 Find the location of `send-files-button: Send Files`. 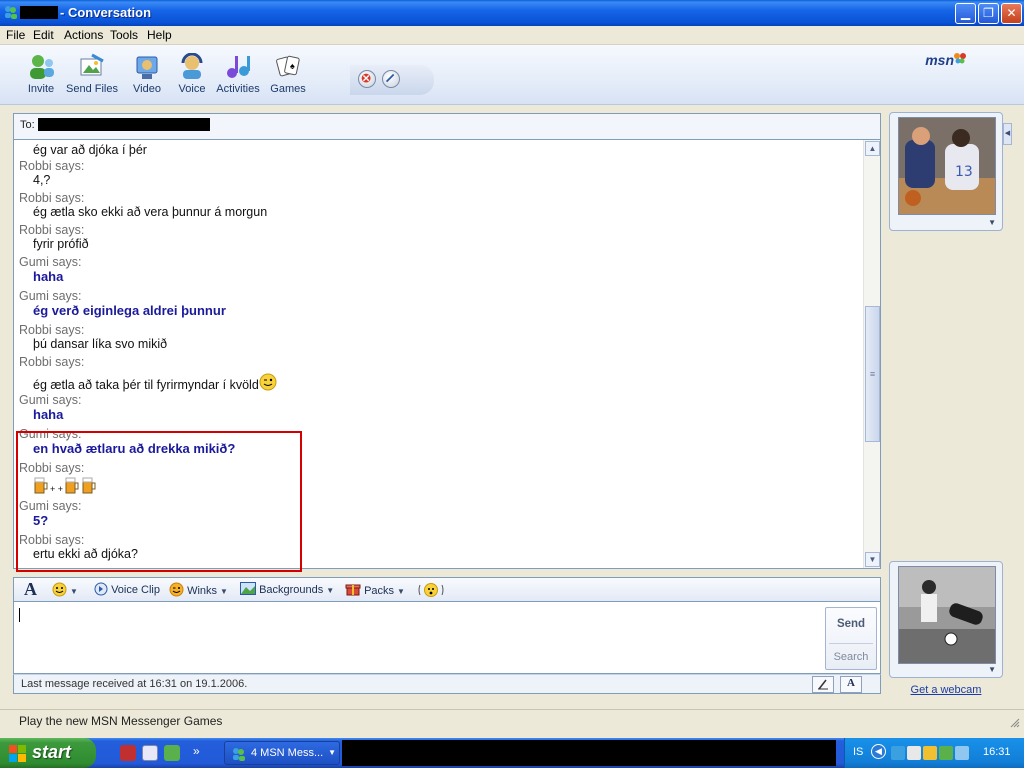

send-files-button: Send Files is located at coordinates (92, 74).